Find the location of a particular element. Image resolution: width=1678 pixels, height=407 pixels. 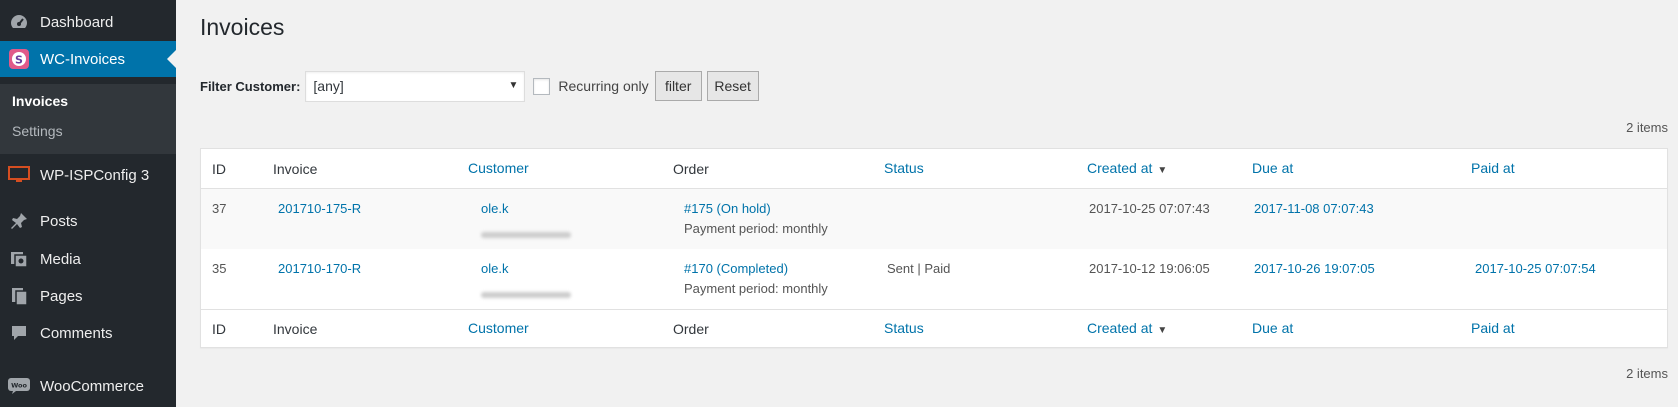

media-icon is located at coordinates (19, 259).